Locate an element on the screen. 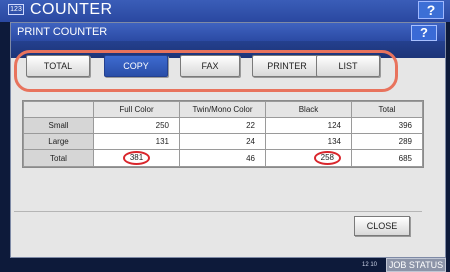  circled-full-color-total: 381 is located at coordinates (136, 158).